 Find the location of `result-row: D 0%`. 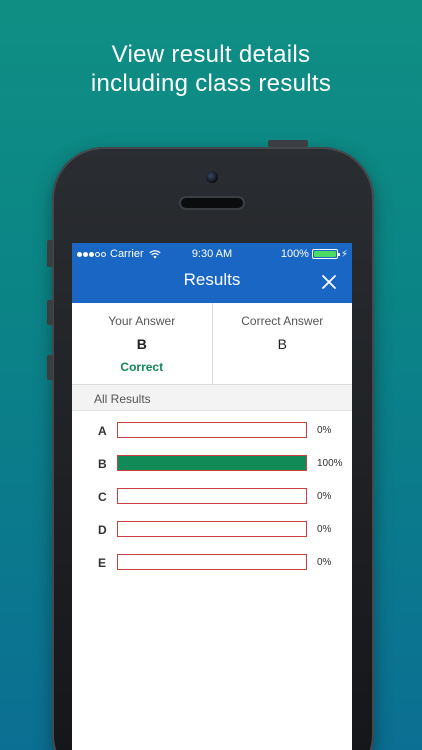

result-row: D 0% is located at coordinates (212, 535).